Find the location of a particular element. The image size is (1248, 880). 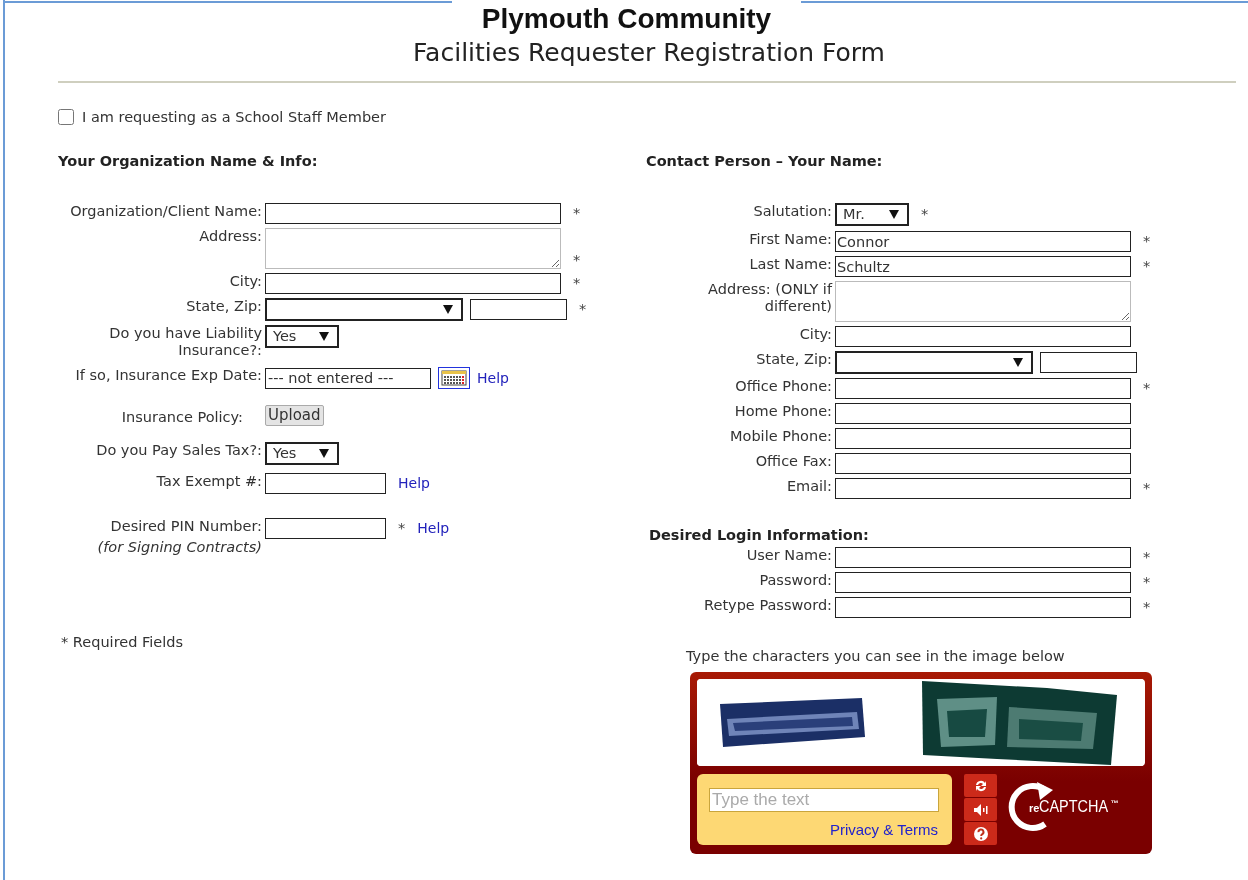

audio-button is located at coordinates (980, 809).